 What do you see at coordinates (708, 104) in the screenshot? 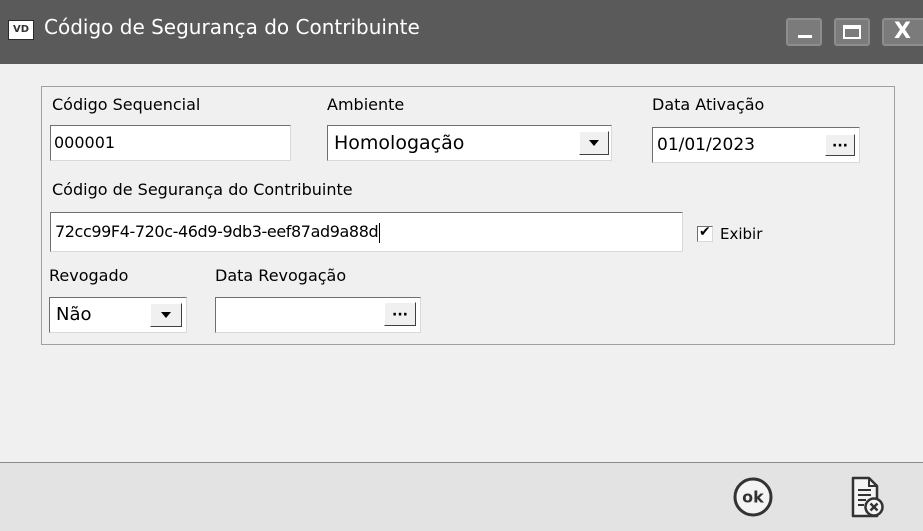
I see `data-ativacao-label: Data Ativação` at bounding box center [708, 104].